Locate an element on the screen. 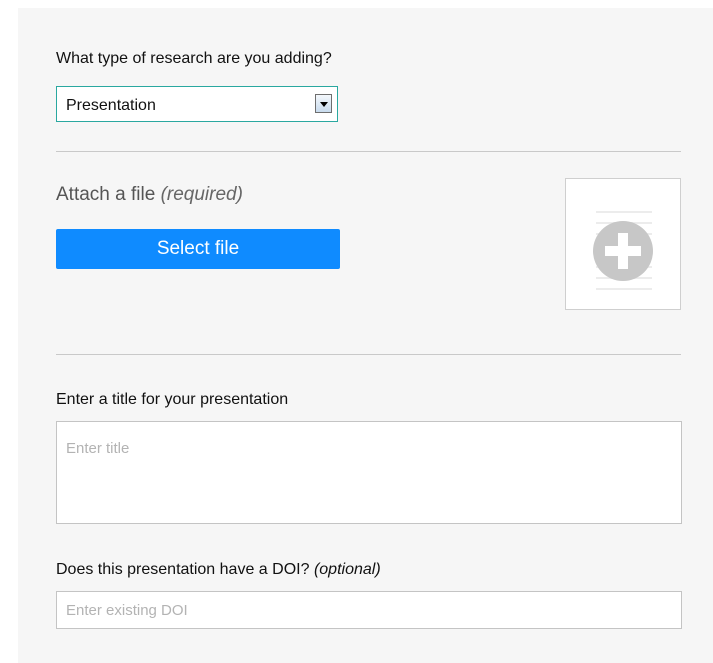  research-type-value: Presentation is located at coordinates (111, 105).